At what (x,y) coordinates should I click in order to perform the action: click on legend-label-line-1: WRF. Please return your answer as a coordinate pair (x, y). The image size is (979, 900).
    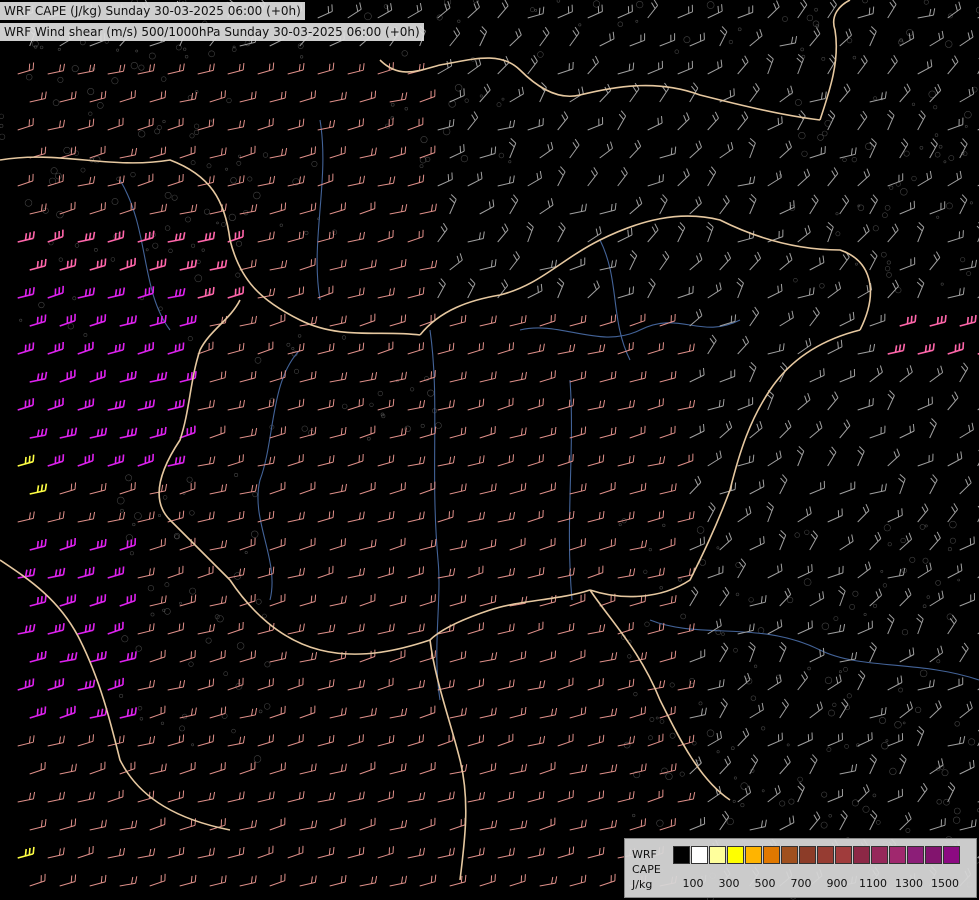
    Looking at the image, I should click on (644, 854).